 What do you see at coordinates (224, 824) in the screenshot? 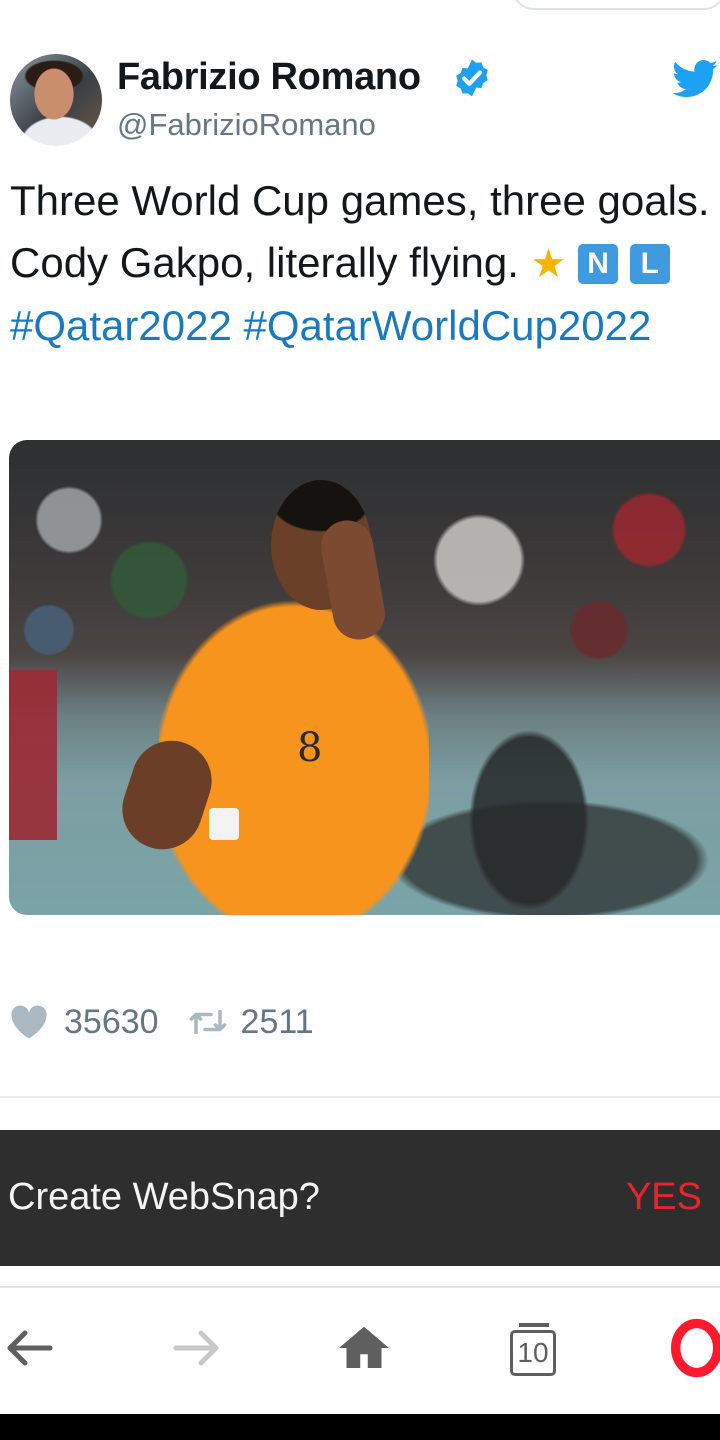
I see `photo-wristband` at bounding box center [224, 824].